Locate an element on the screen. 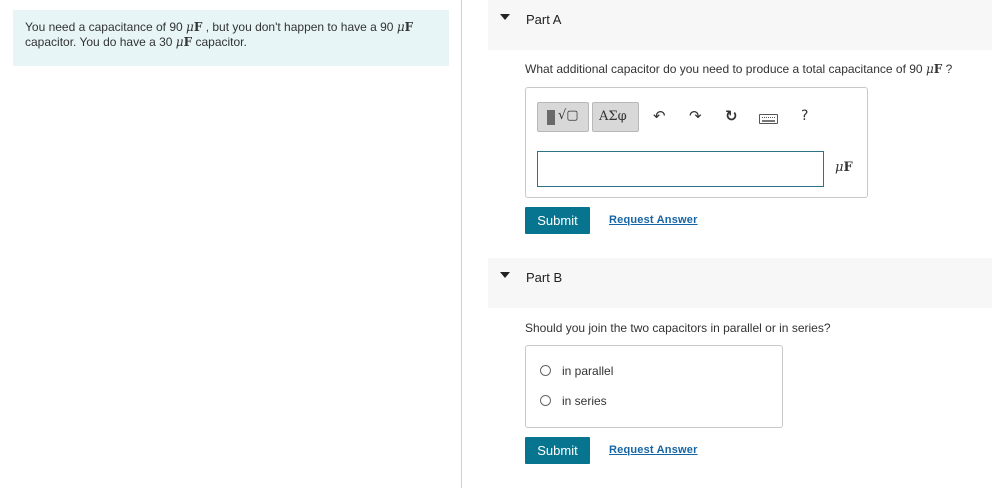 This screenshot has width=992, height=488. choice-label: in parallel is located at coordinates (587, 371).